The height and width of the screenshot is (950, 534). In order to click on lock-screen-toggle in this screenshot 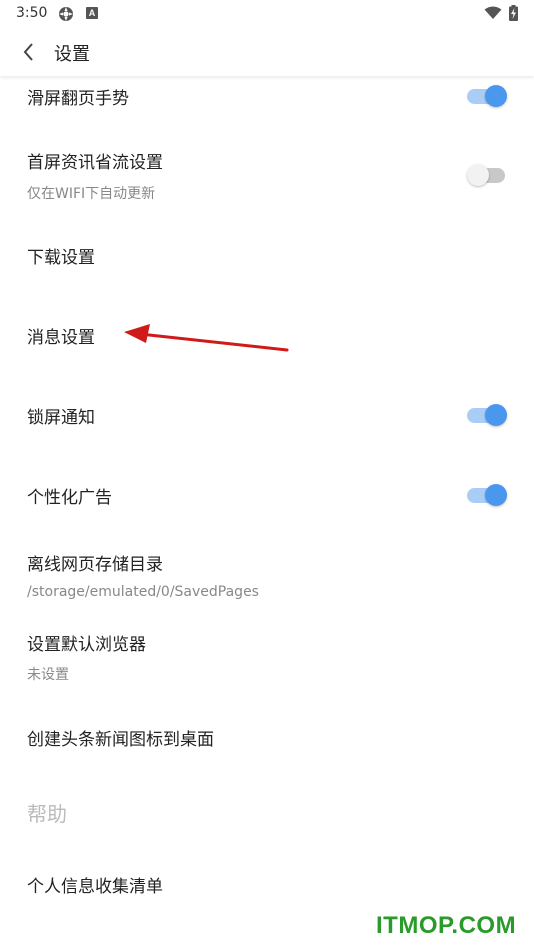, I will do `click(487, 415)`.